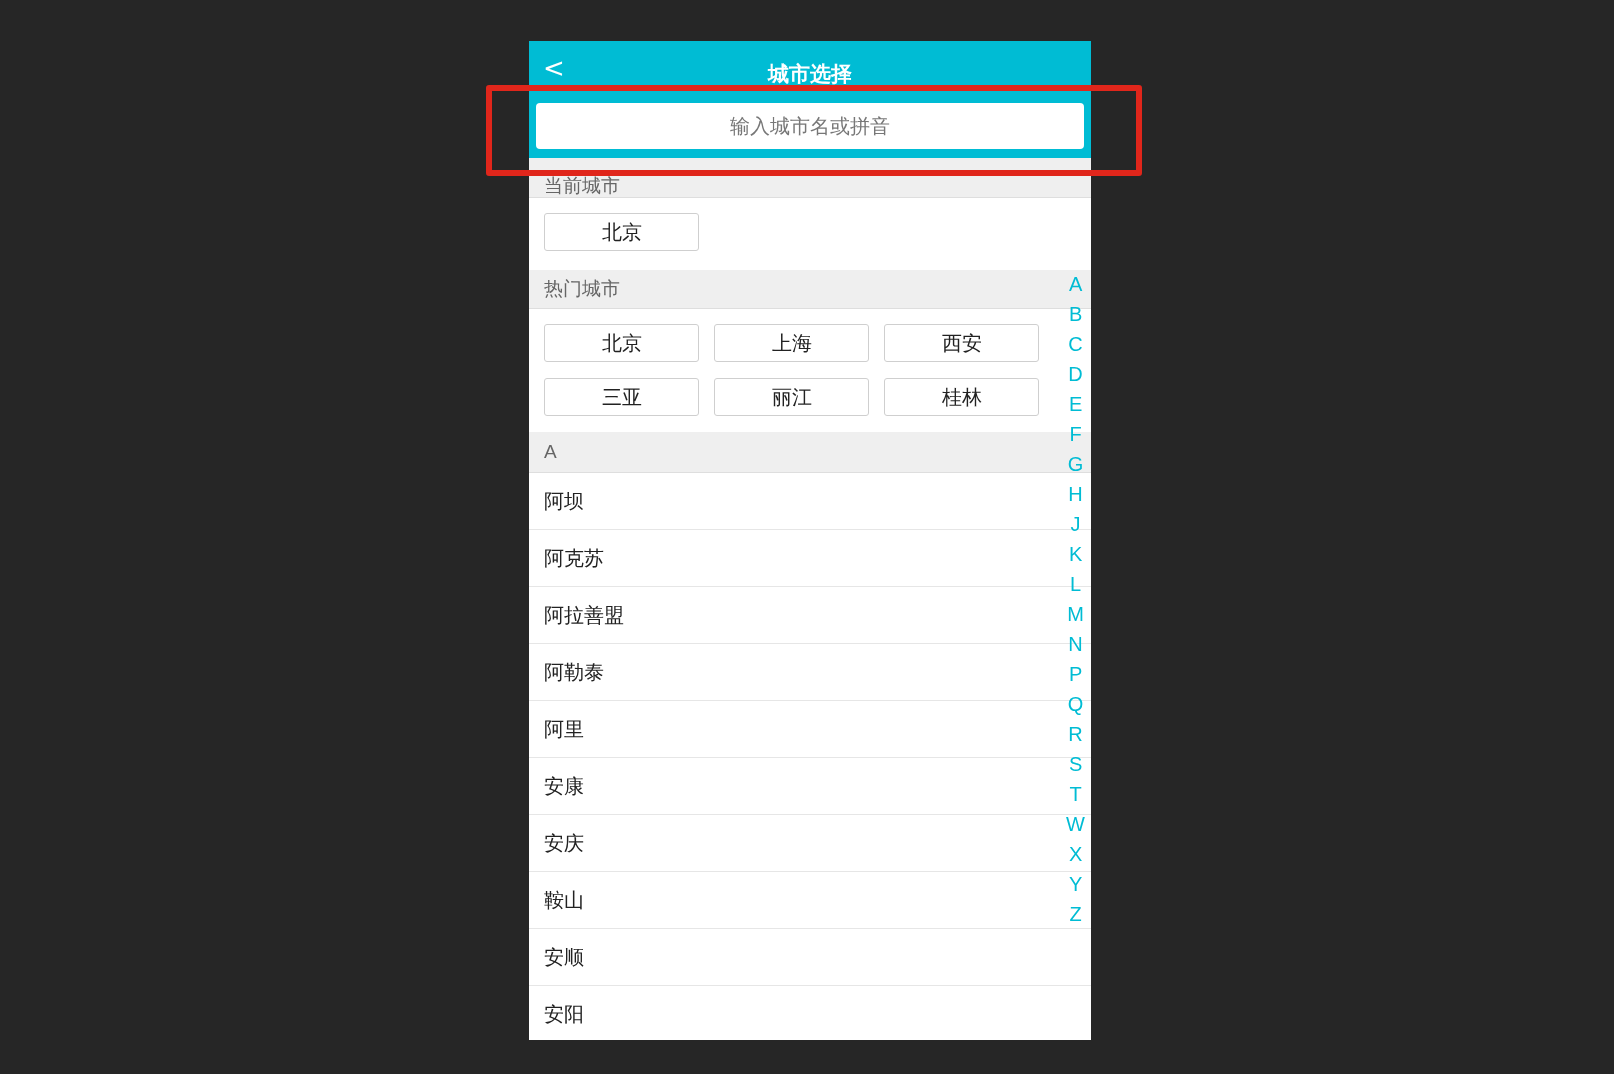 This screenshot has height=1074, width=1614. What do you see at coordinates (1076, 584) in the screenshot?
I see `index-letter: L` at bounding box center [1076, 584].